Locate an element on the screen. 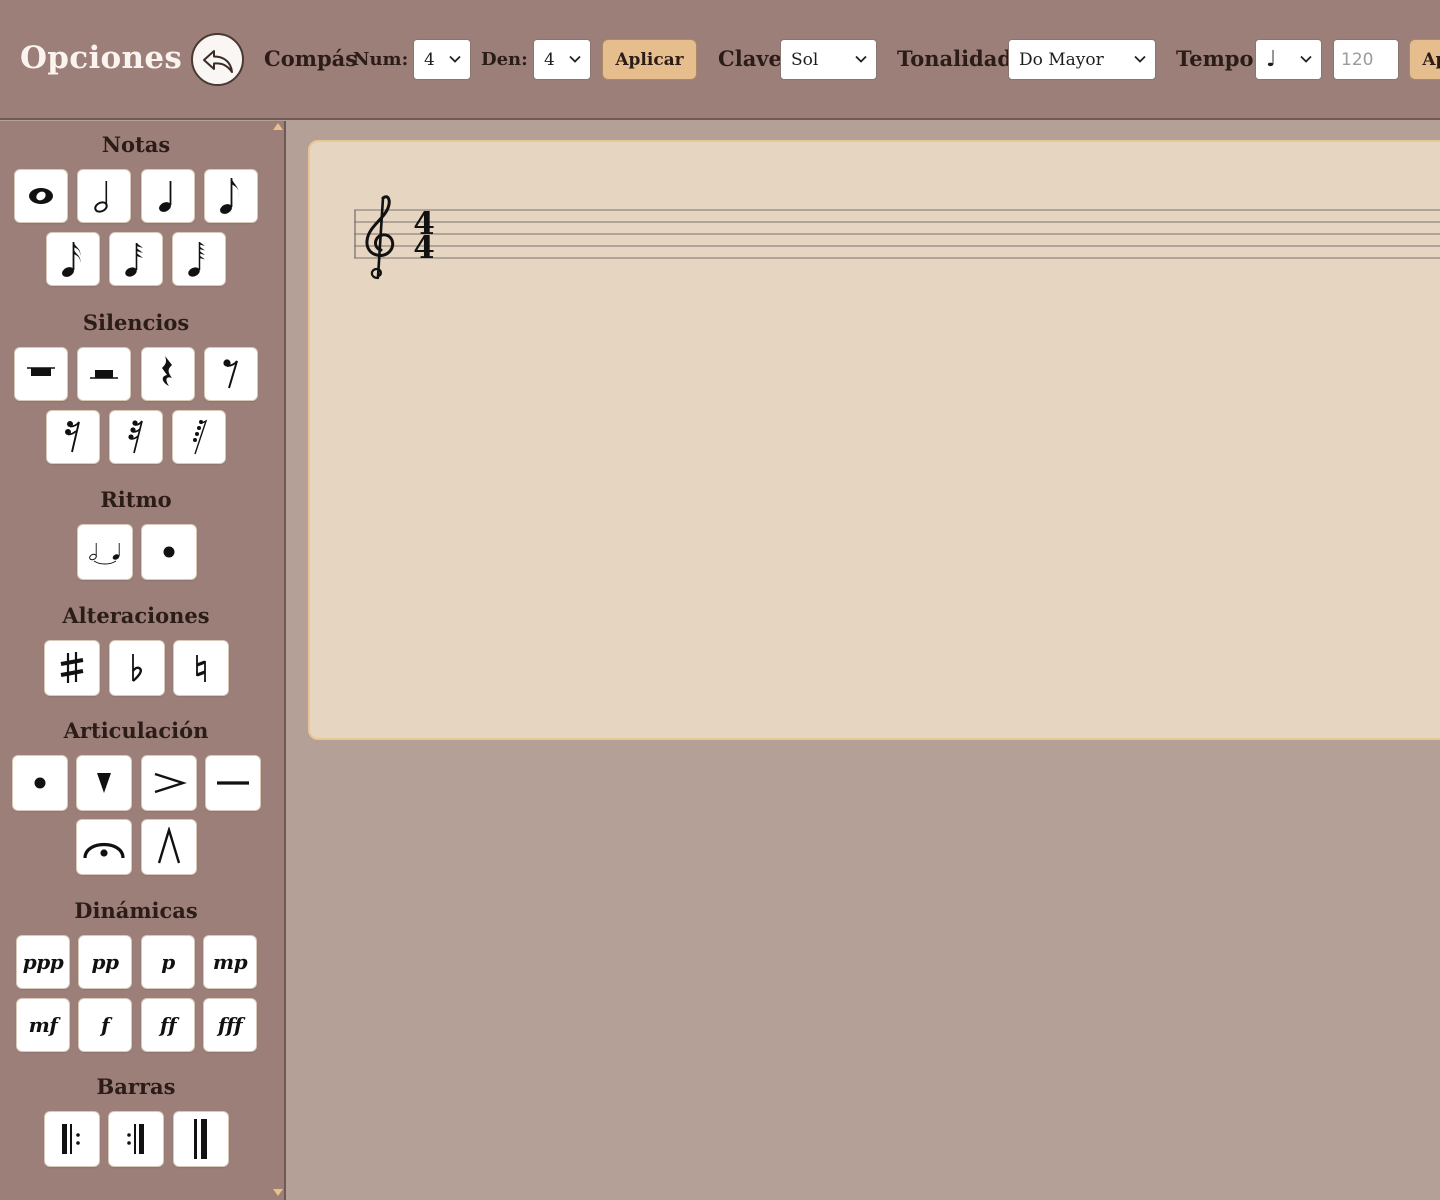 The height and width of the screenshot is (1200, 1440). sixty-fourth-note-button is located at coordinates (199, 259).